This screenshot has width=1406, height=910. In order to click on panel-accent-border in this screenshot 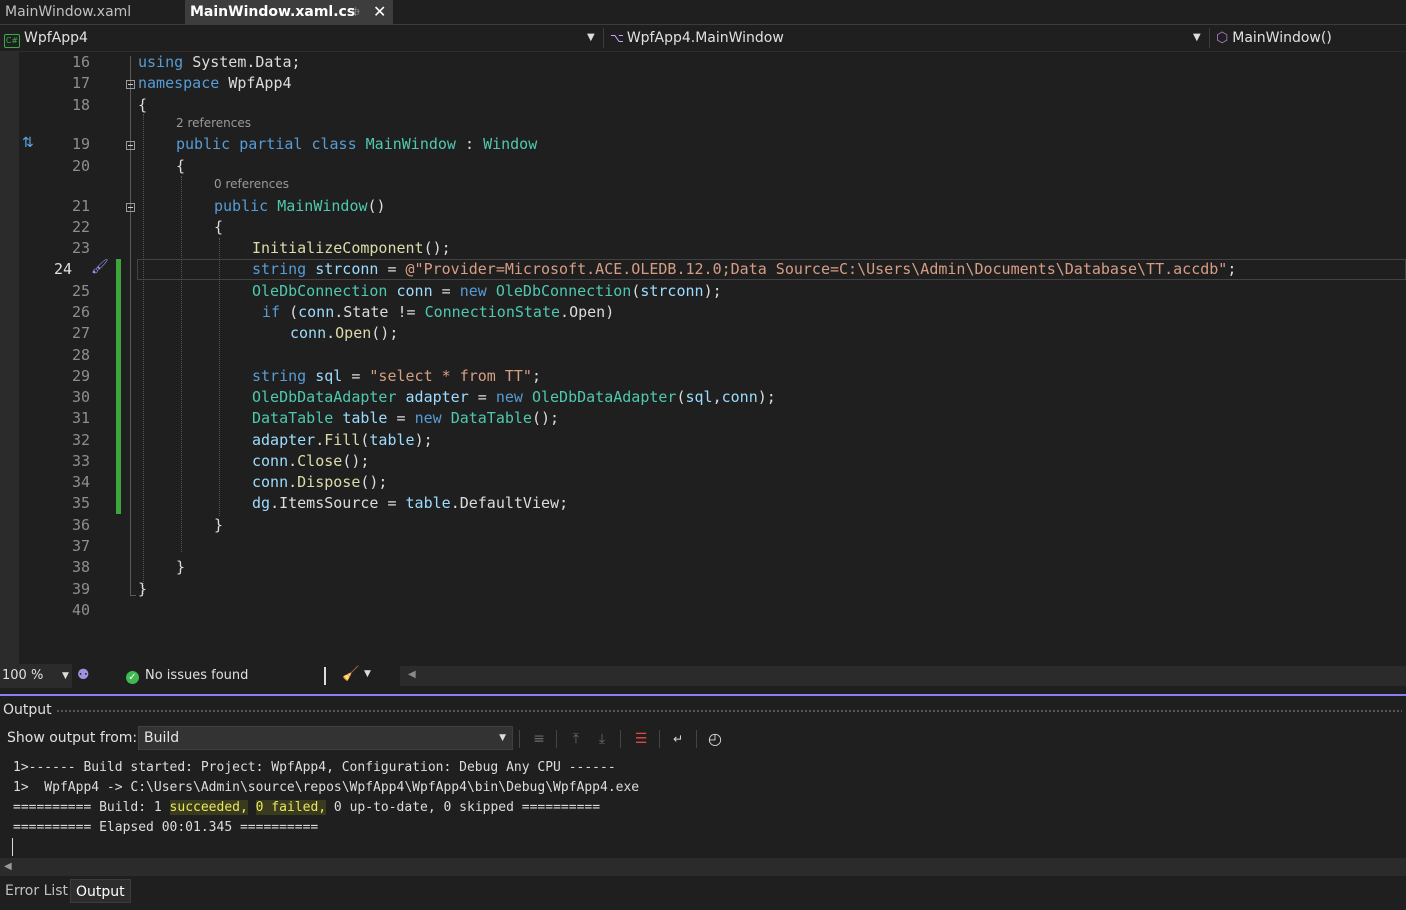, I will do `click(703, 695)`.